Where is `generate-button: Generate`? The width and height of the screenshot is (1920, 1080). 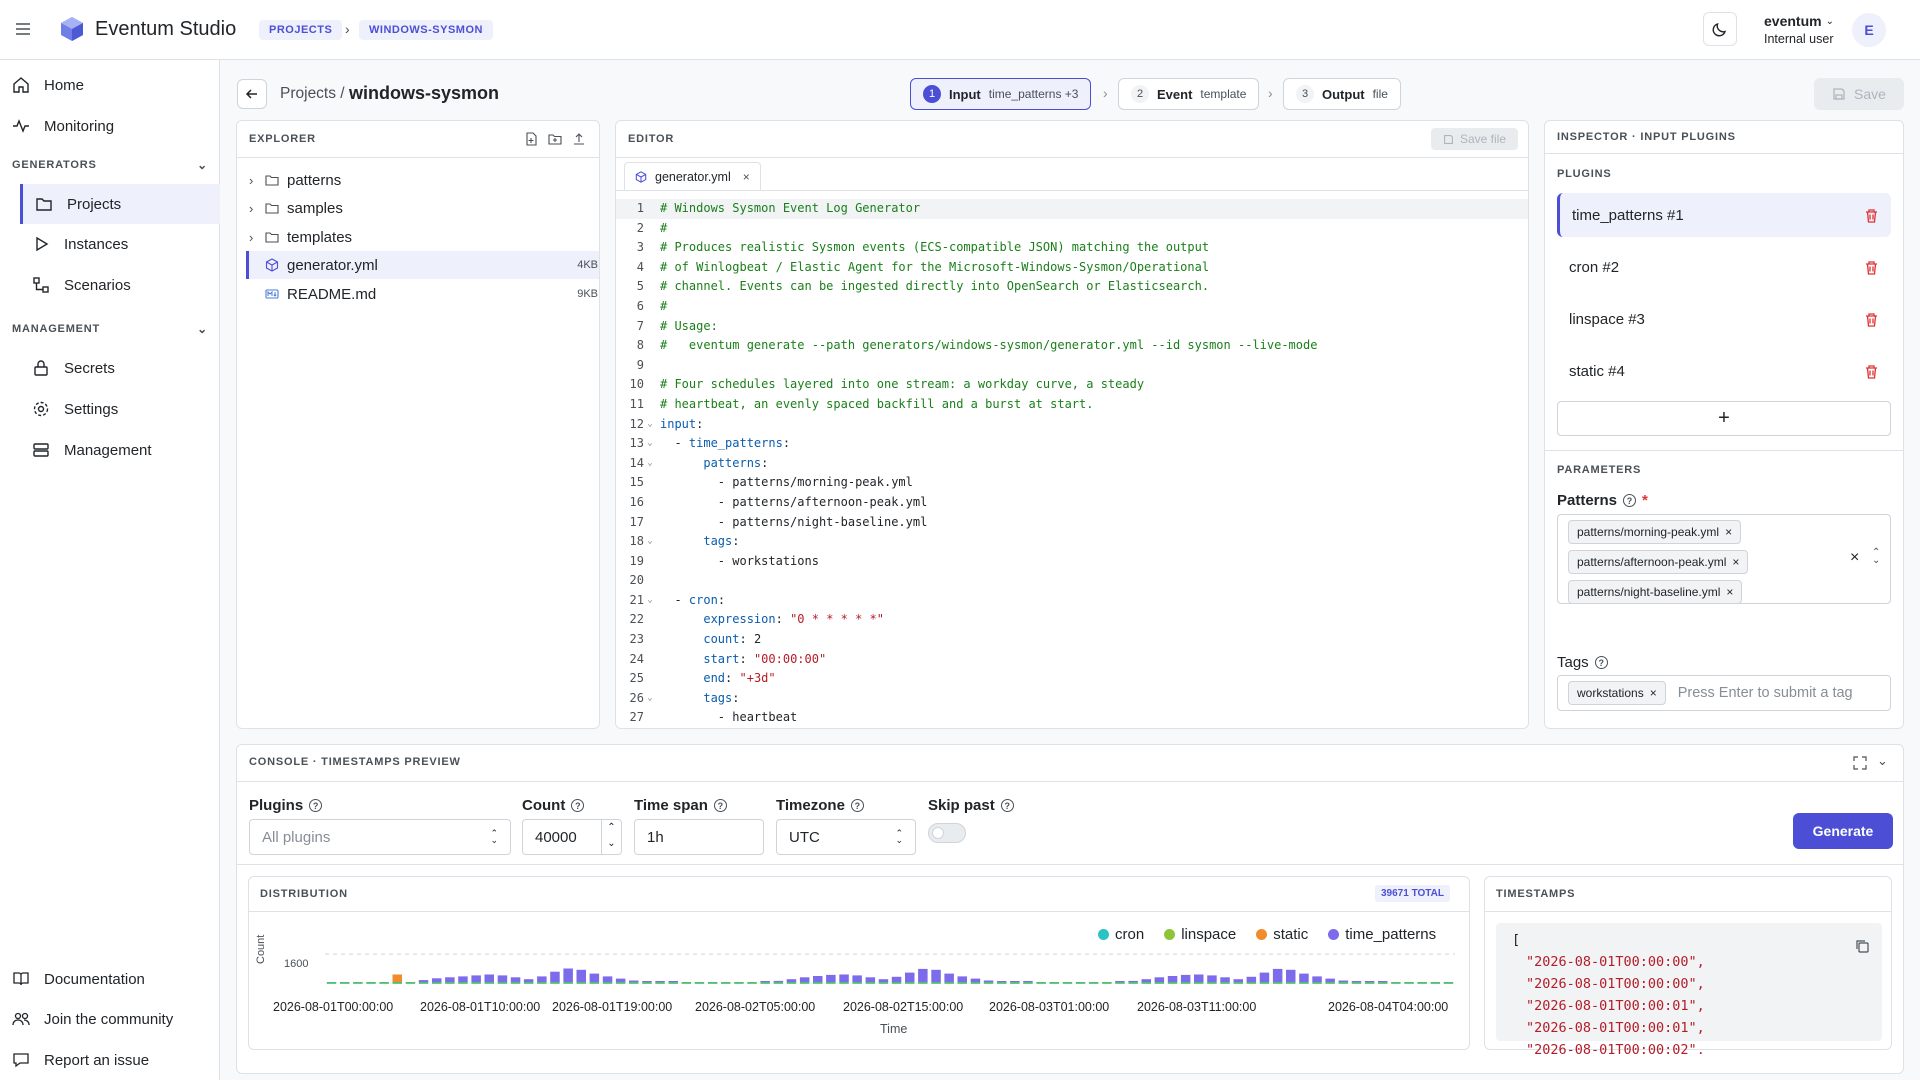 generate-button: Generate is located at coordinates (1843, 831).